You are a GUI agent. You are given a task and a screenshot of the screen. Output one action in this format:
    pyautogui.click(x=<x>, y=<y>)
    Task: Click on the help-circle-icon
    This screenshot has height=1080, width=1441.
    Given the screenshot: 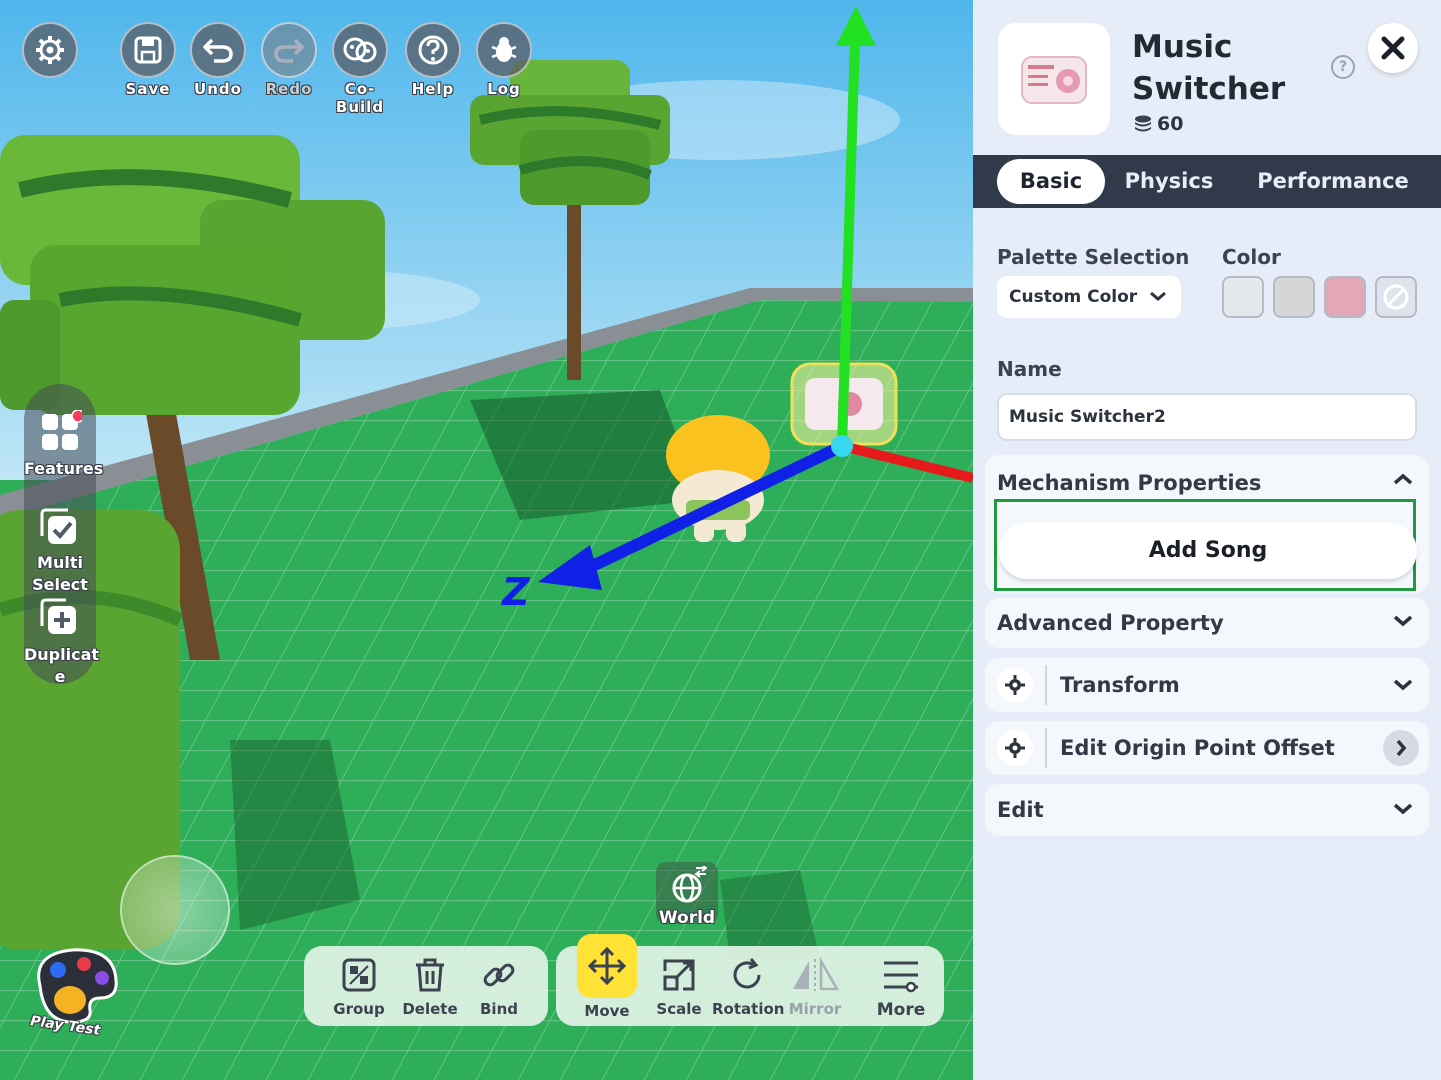 What is the action you would take?
    pyautogui.click(x=433, y=50)
    